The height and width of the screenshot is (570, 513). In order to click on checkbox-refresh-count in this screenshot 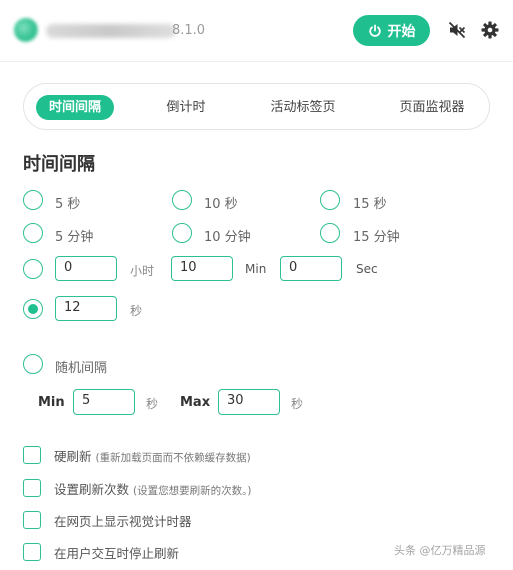, I will do `click(32, 488)`.